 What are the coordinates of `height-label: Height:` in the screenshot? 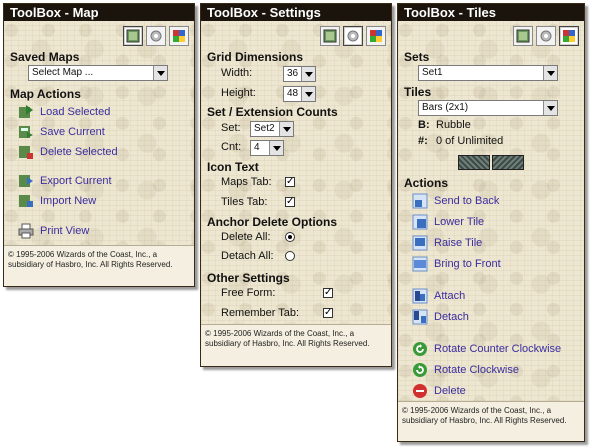 It's located at (238, 93).